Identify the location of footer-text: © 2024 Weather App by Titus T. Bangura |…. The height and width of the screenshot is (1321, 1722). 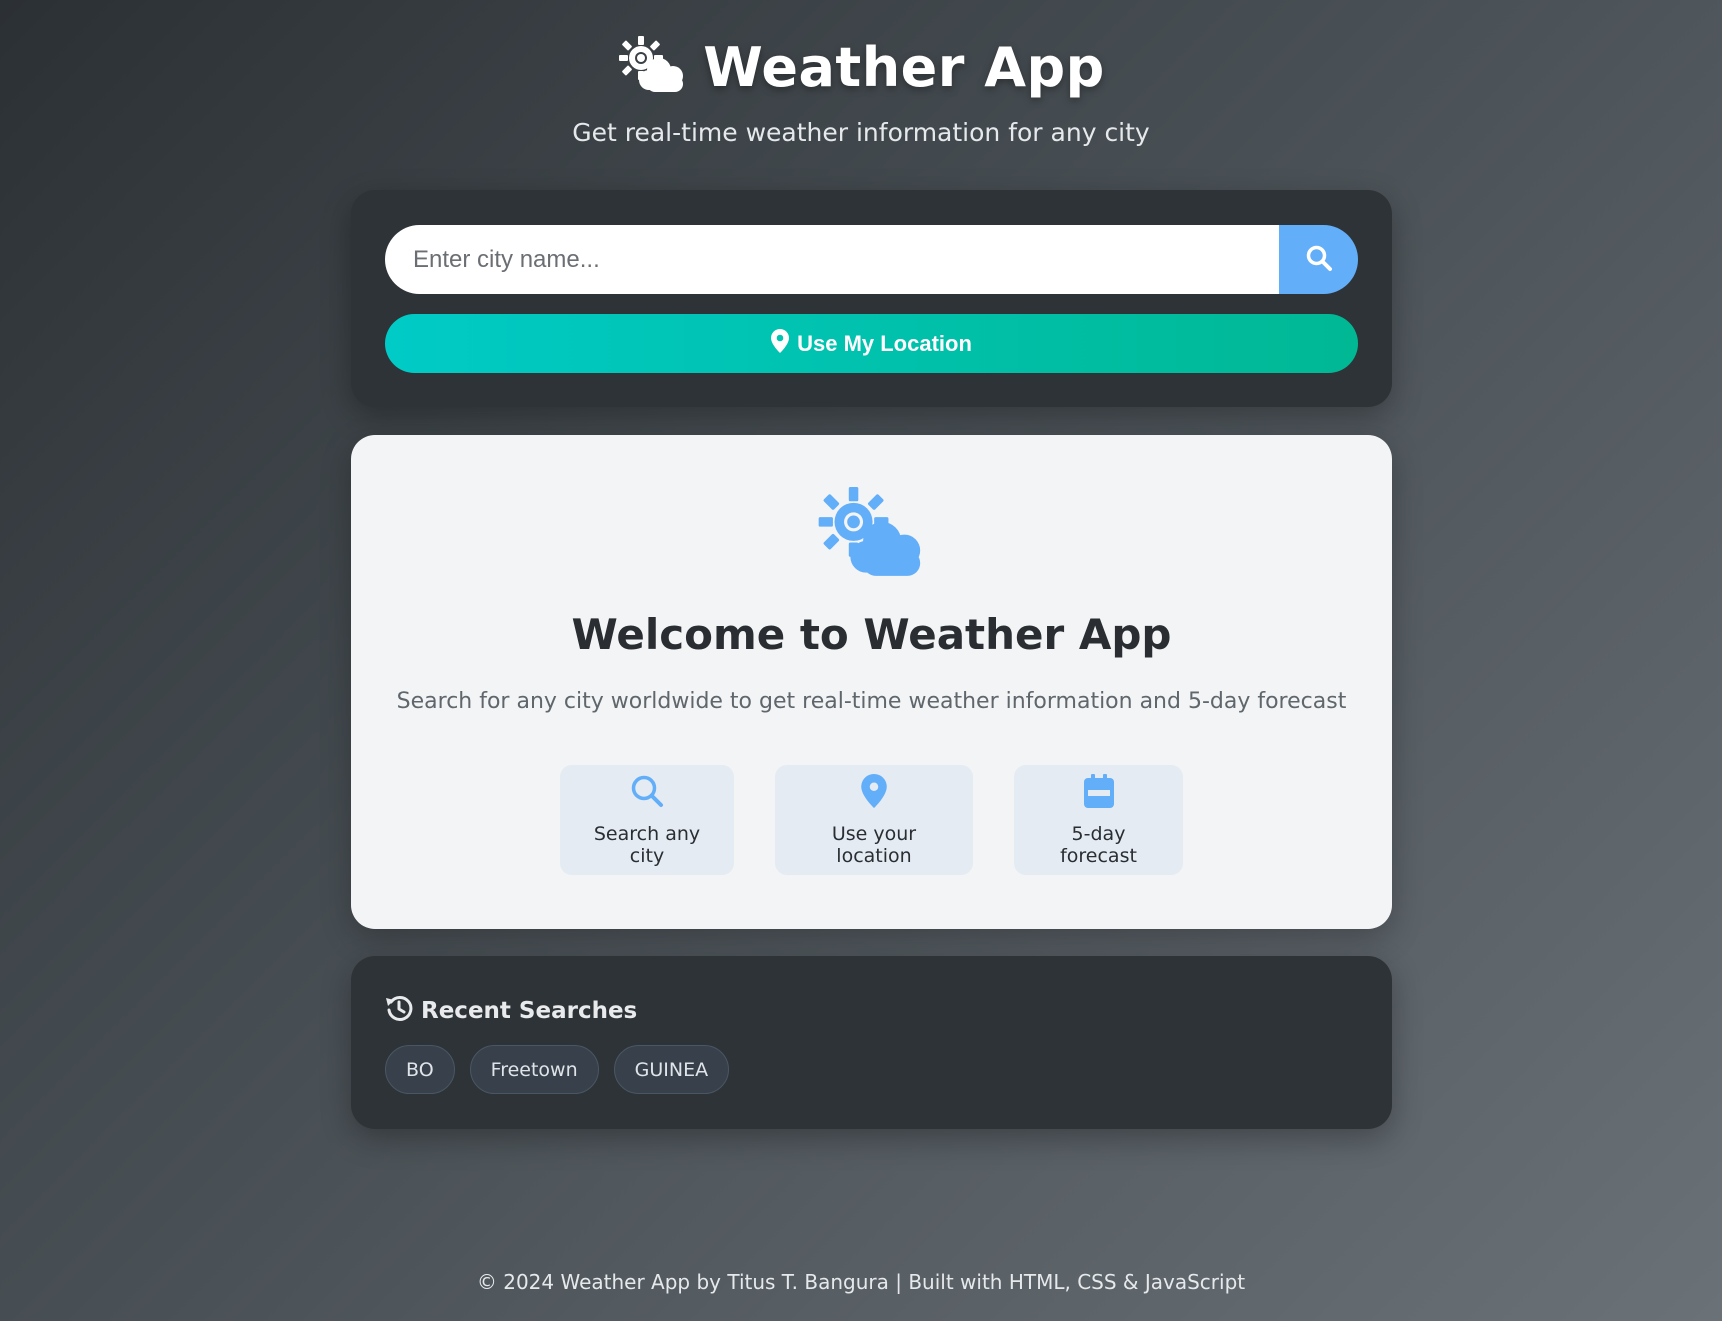
(861, 1282).